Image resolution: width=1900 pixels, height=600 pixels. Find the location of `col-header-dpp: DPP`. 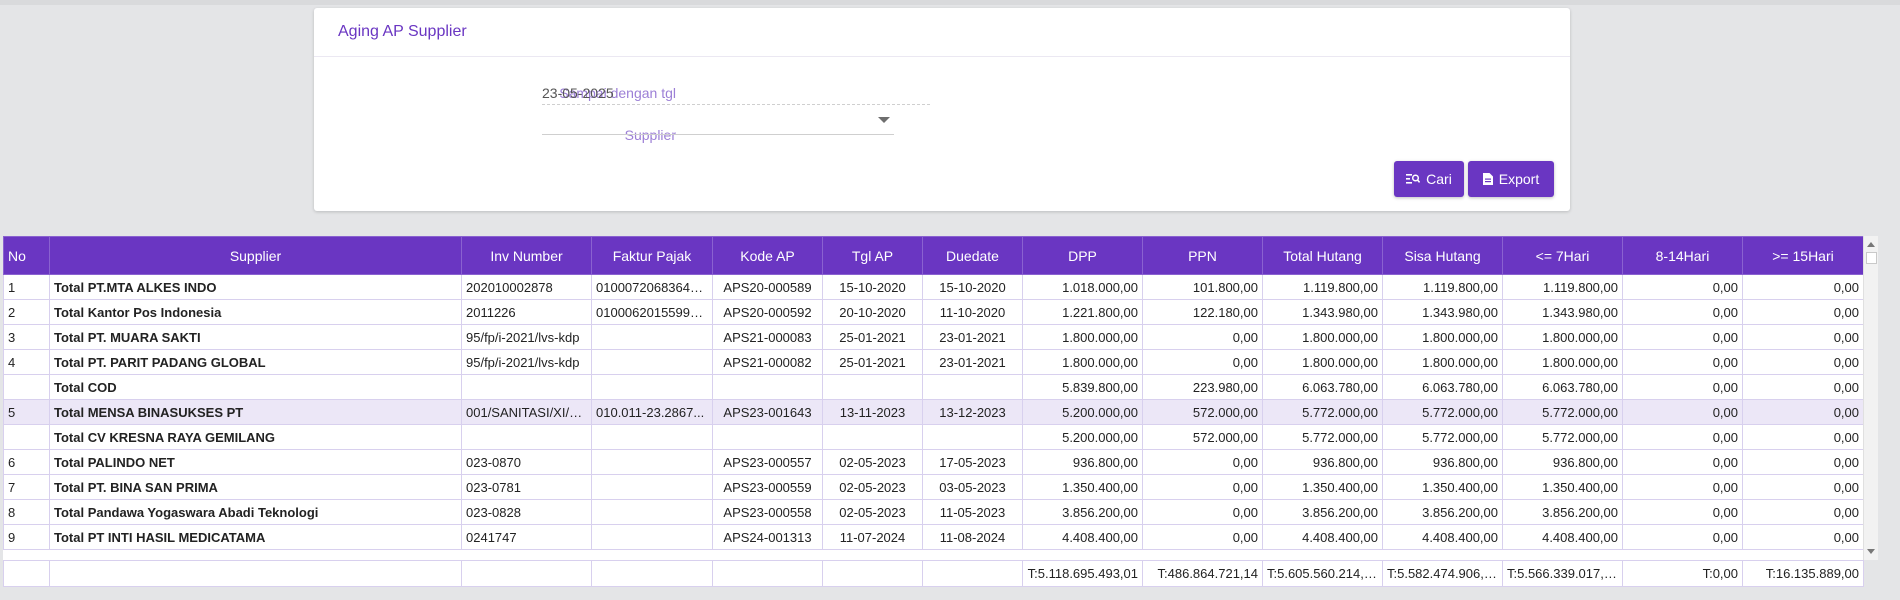

col-header-dpp: DPP is located at coordinates (1082, 255).